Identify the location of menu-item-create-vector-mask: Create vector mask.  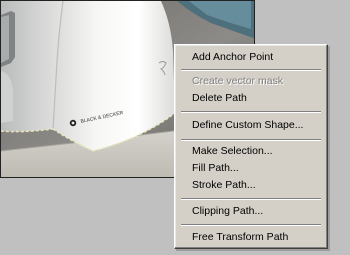
(238, 81).